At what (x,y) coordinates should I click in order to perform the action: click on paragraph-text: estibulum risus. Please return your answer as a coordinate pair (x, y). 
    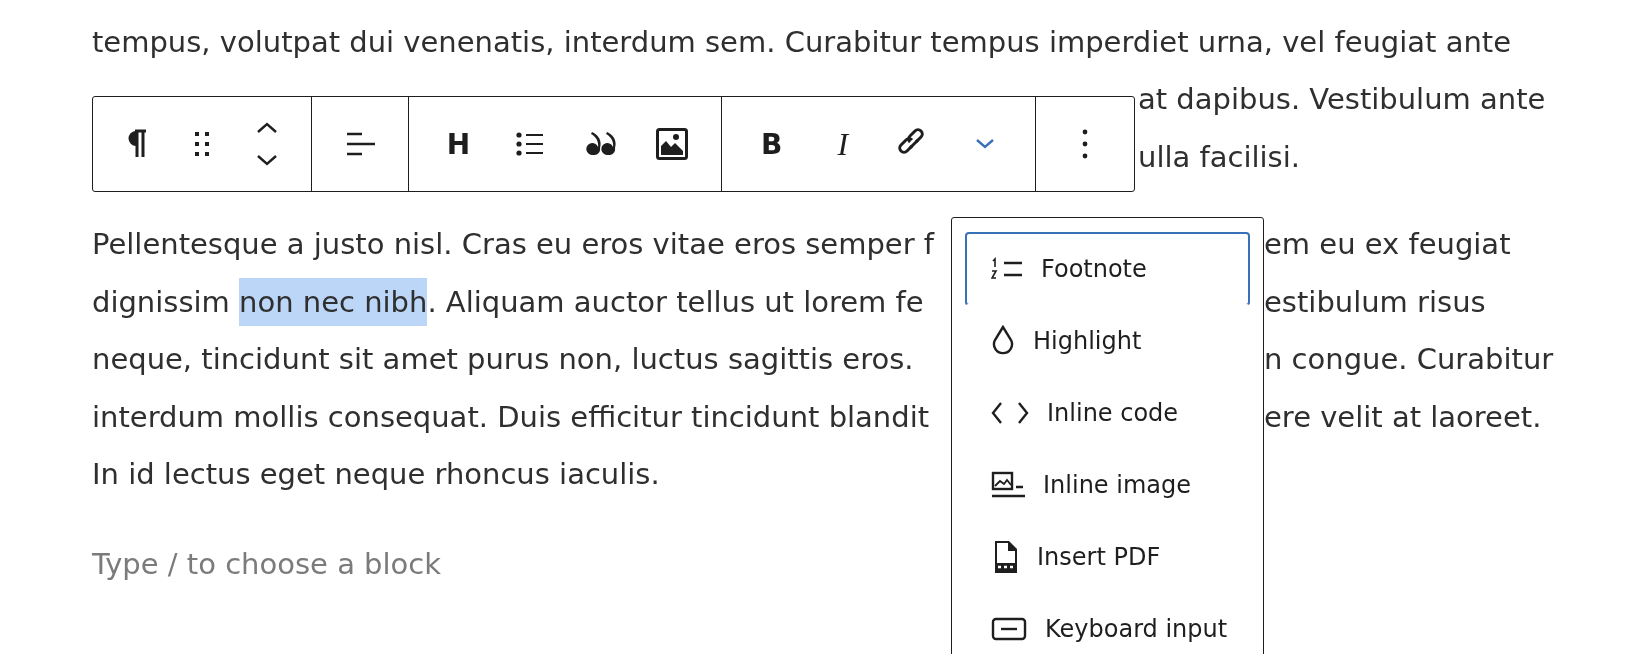
    Looking at the image, I should click on (1375, 301).